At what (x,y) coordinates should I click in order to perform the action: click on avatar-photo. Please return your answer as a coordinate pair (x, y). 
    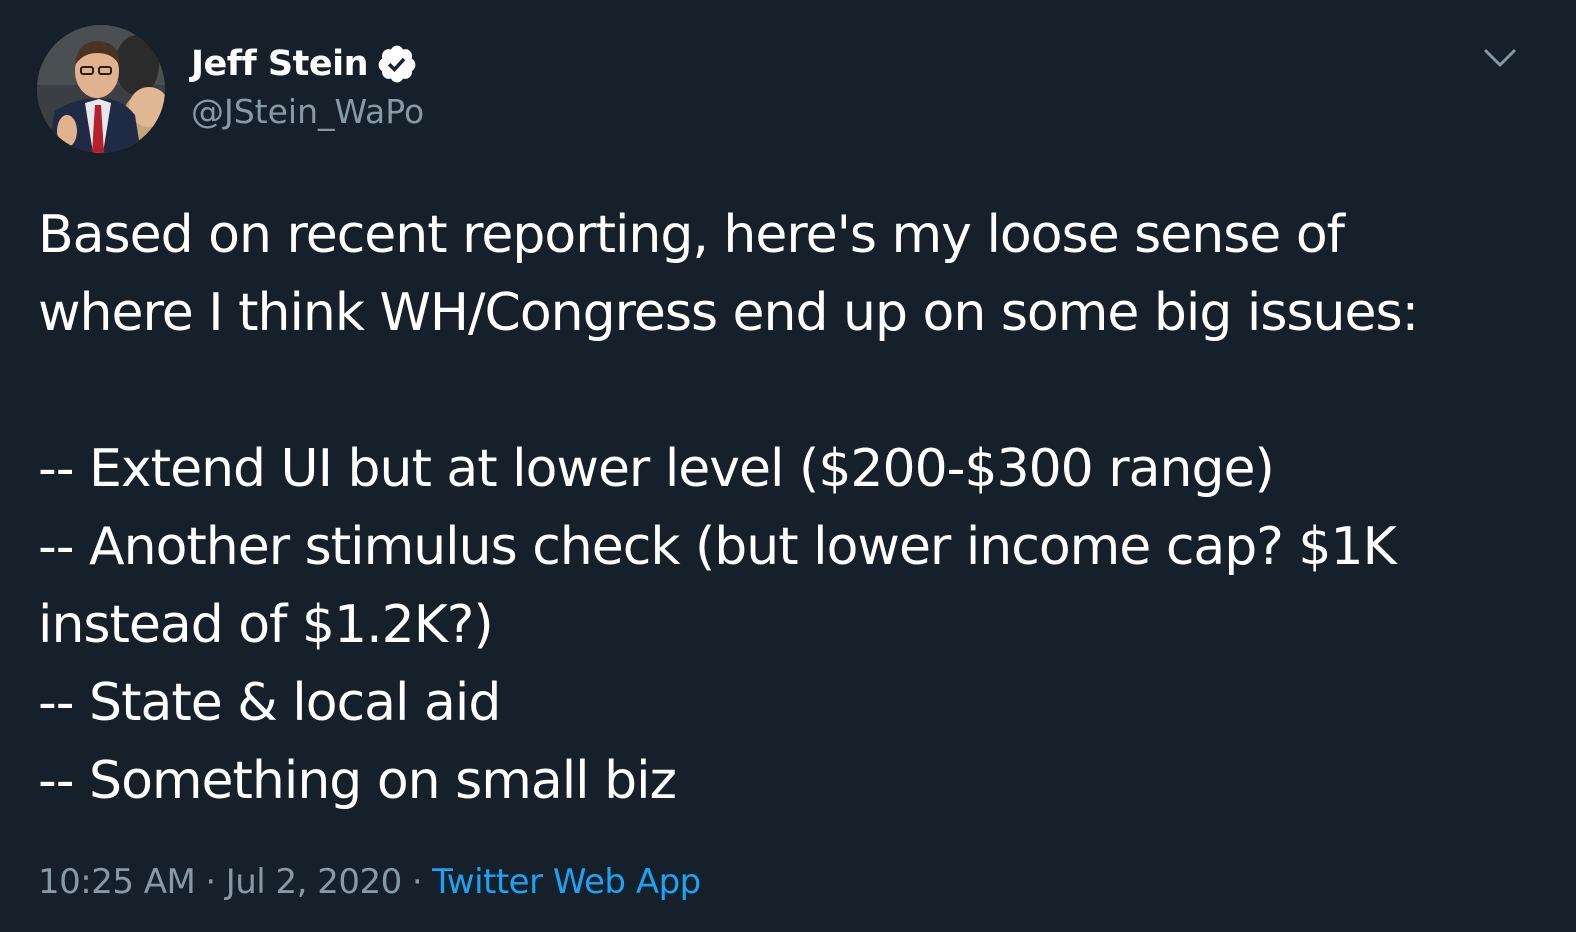
    Looking at the image, I should click on (101, 89).